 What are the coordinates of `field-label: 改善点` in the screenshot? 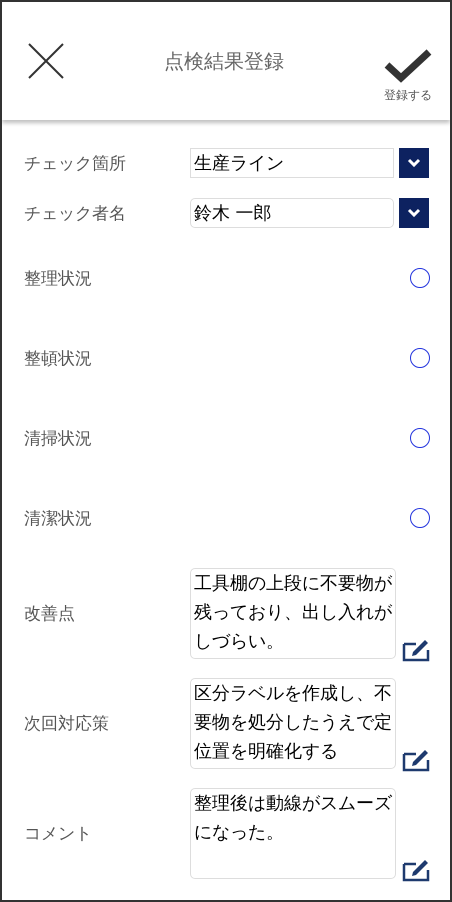 It's located at (50, 613).